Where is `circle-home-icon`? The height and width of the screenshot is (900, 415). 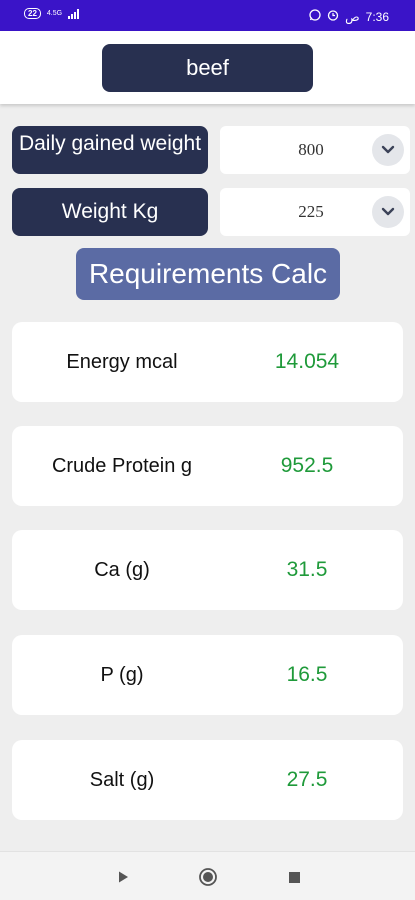 circle-home-icon is located at coordinates (208, 877).